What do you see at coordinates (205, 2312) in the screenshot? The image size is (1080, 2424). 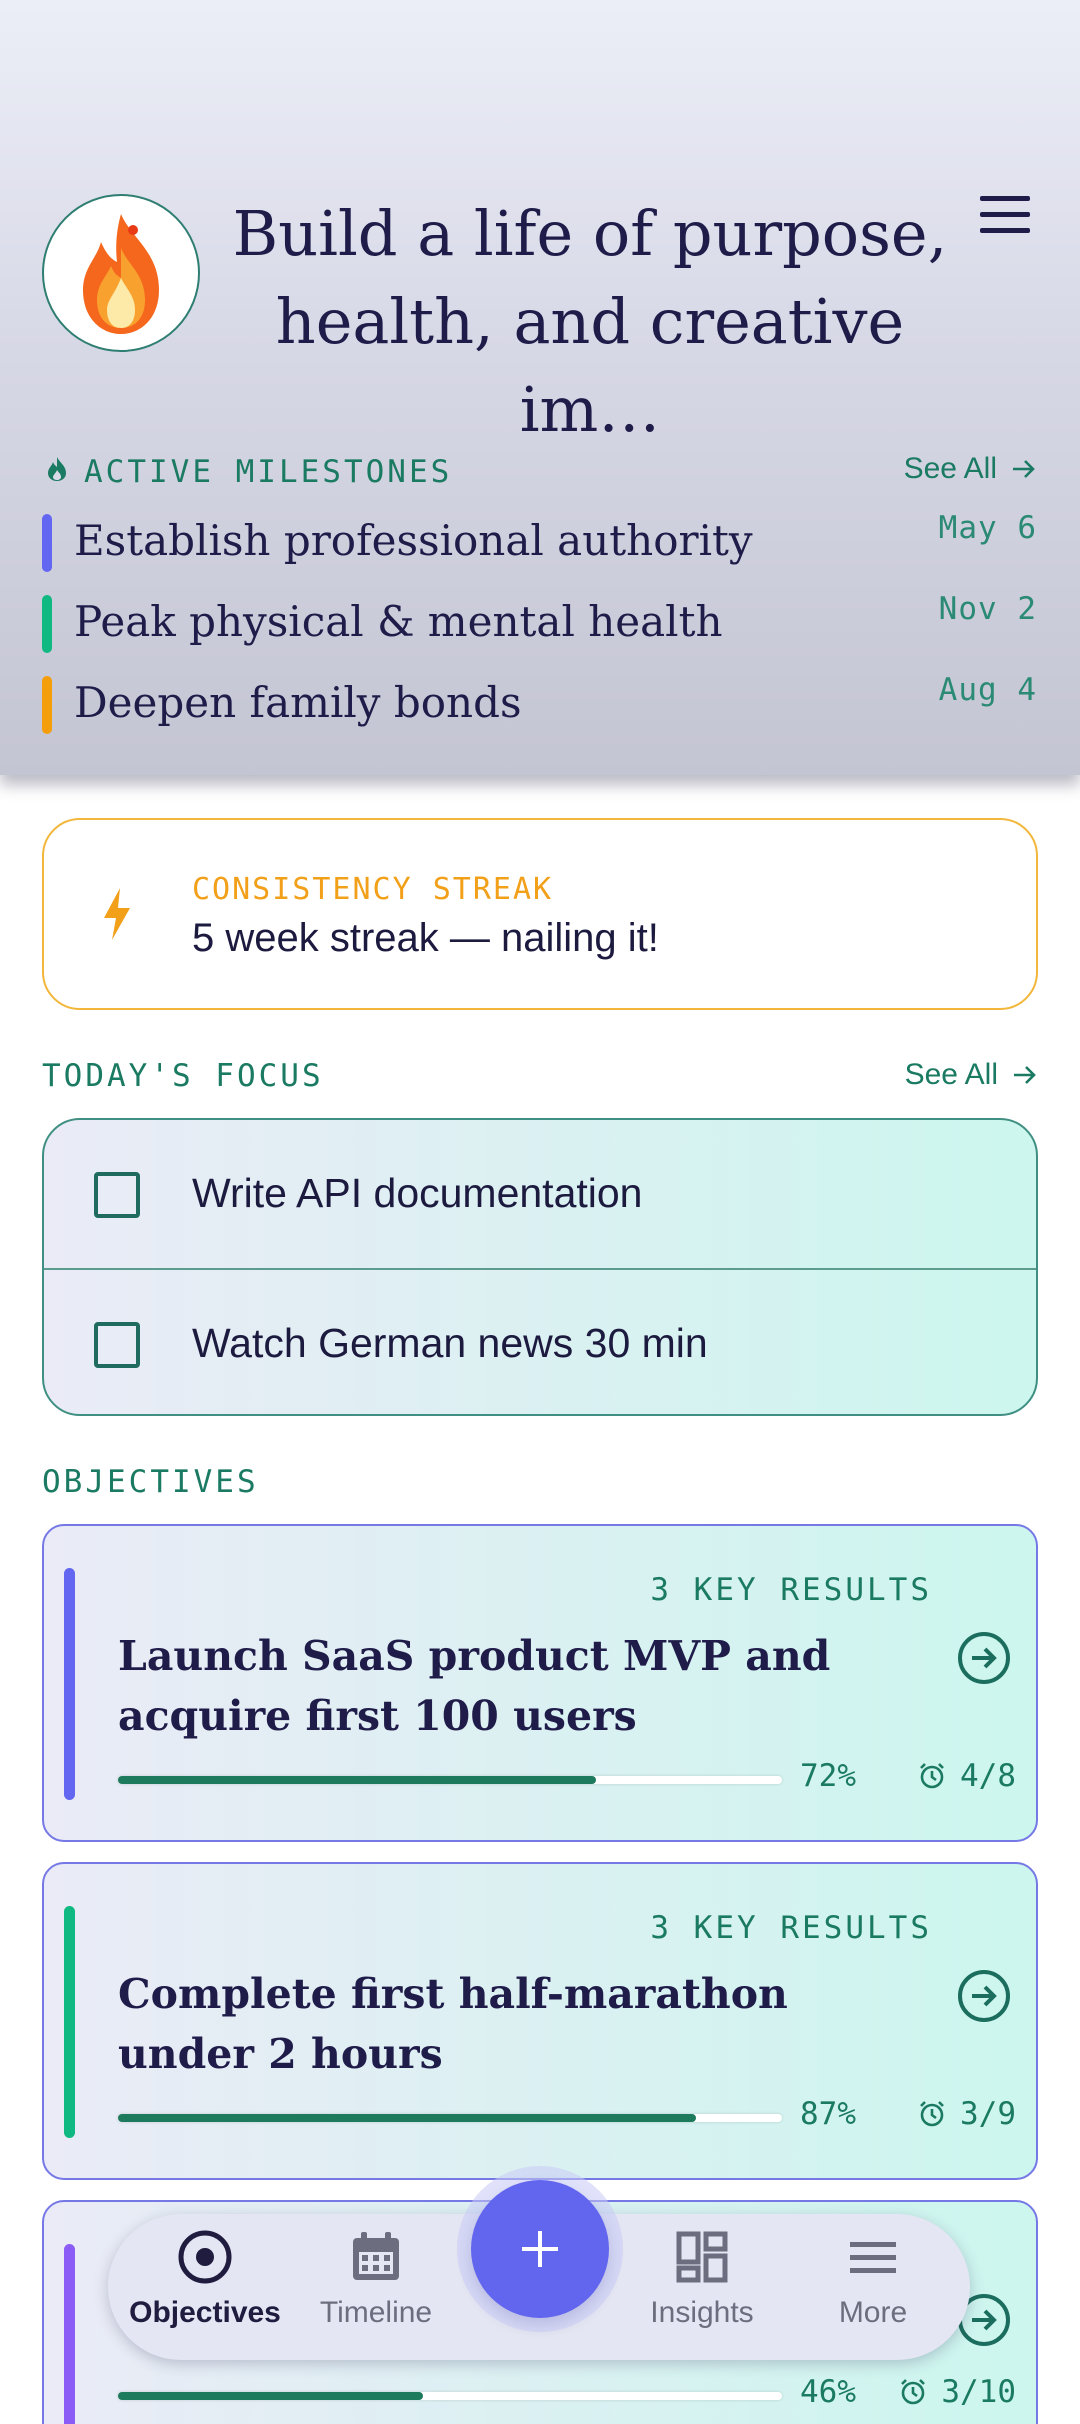 I see `nav-label: Objectives` at bounding box center [205, 2312].